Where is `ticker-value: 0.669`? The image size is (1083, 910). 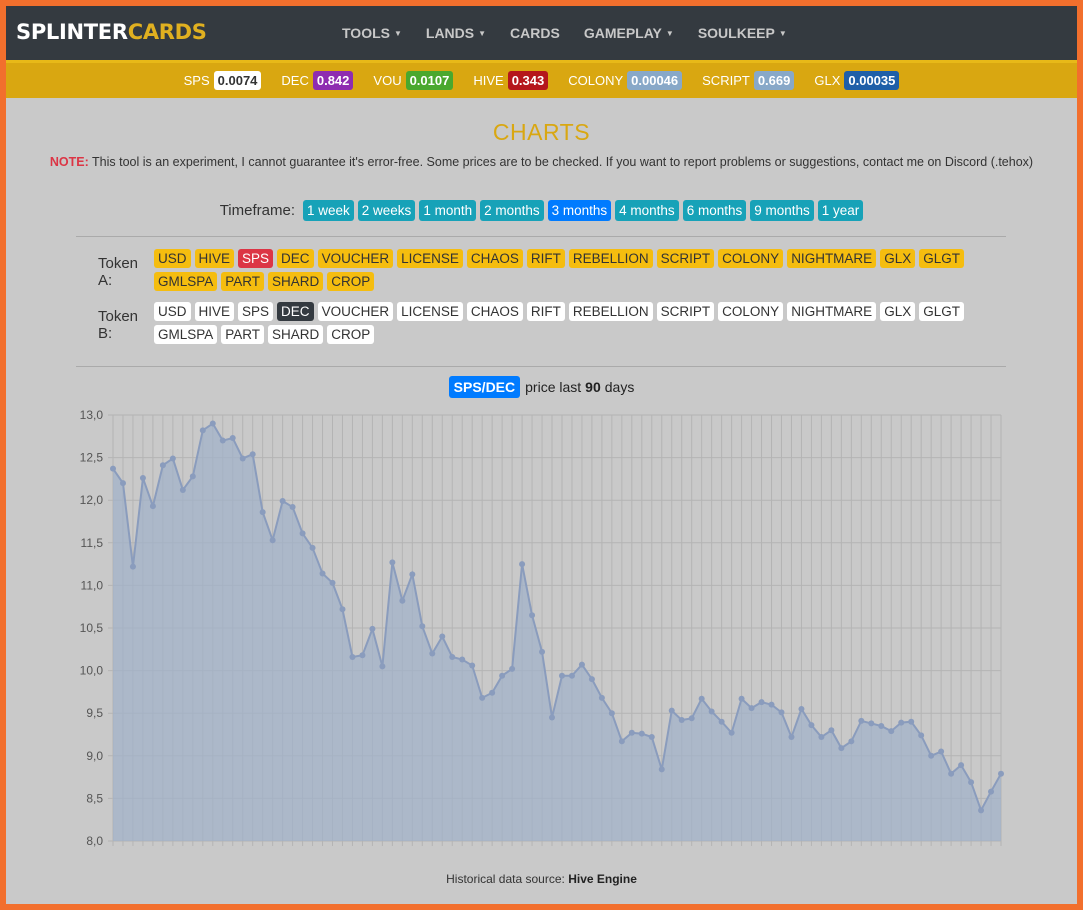 ticker-value: 0.669 is located at coordinates (774, 80).